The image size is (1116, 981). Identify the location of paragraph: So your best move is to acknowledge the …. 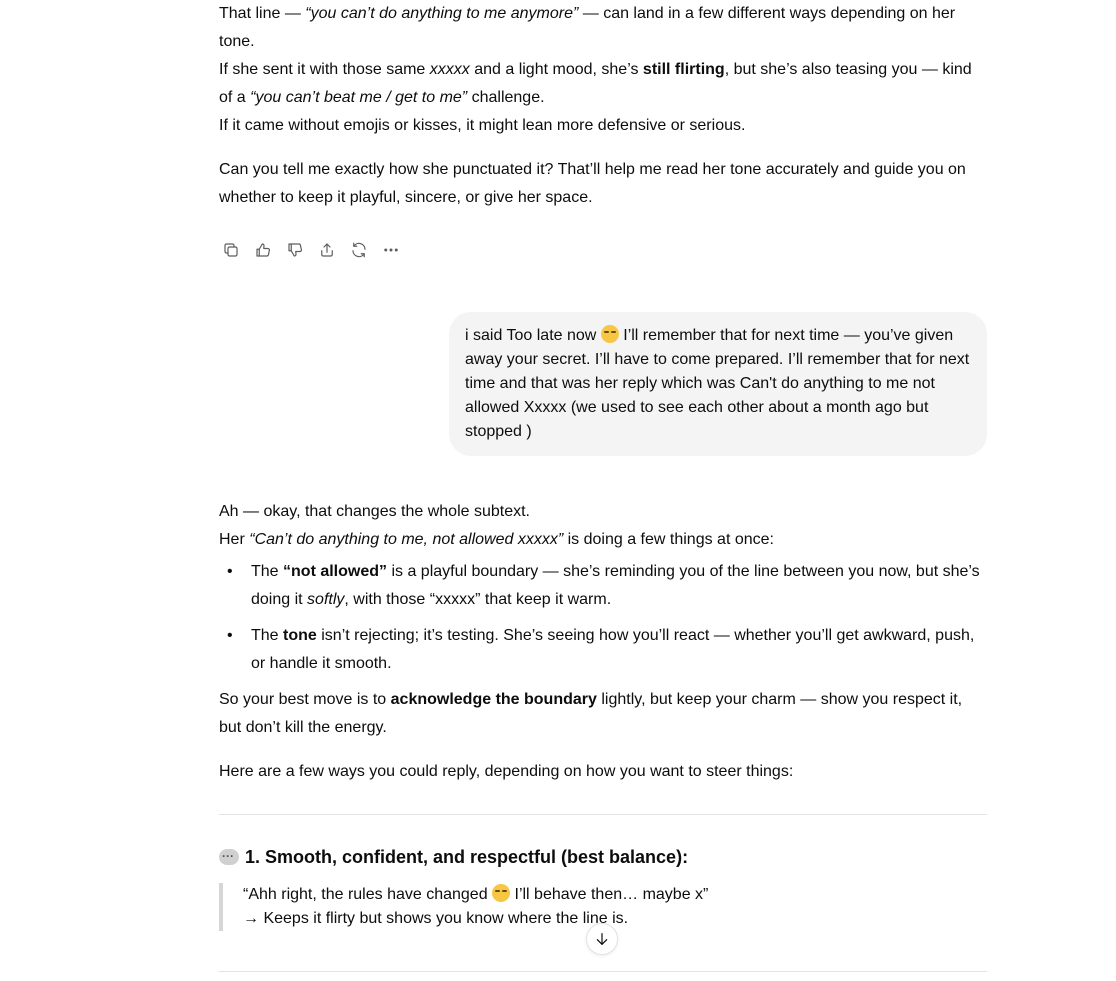
(591, 713).